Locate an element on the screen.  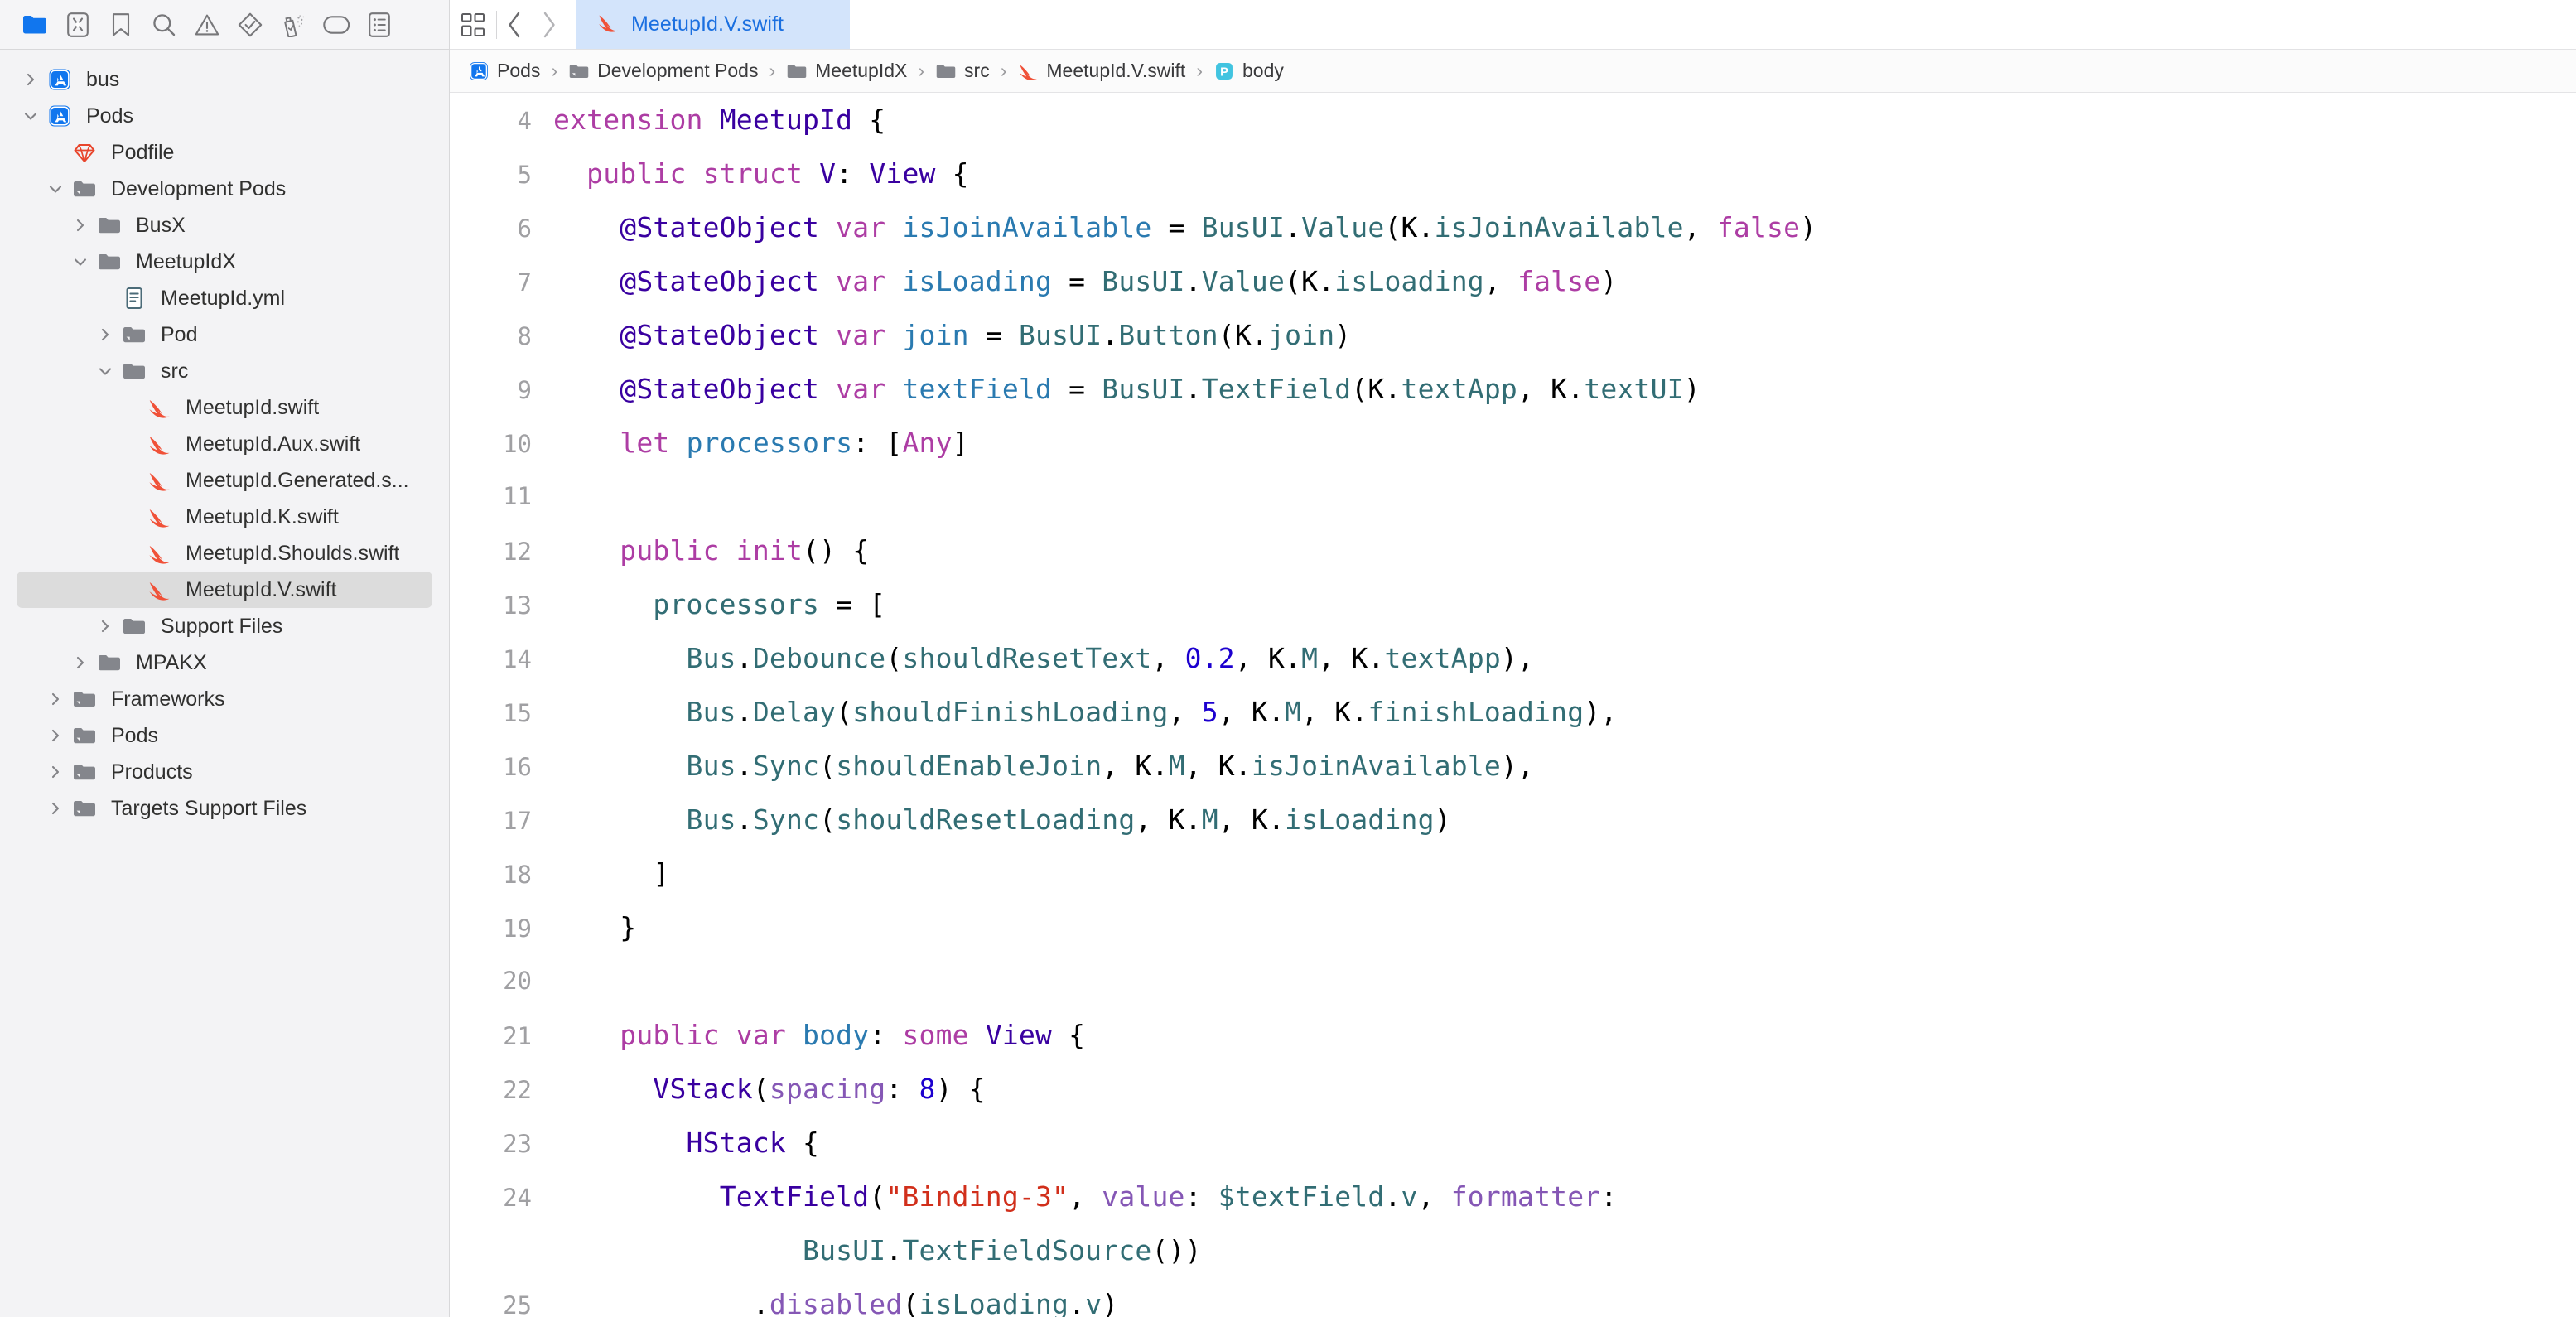
tree-row-development-pods: Development Pods is located at coordinates (225, 189).